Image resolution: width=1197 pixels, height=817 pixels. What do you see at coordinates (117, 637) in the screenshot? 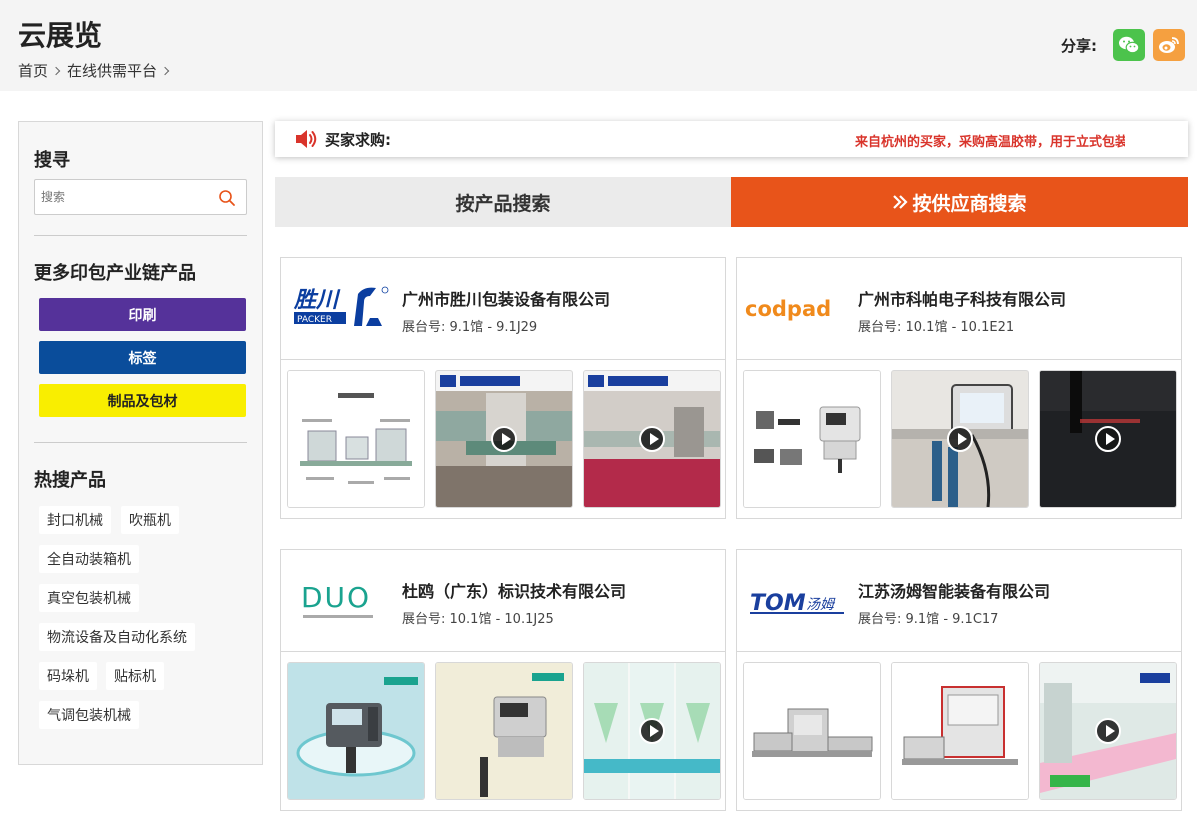
I see `hot-tag: 物流设备及自动化系统` at bounding box center [117, 637].